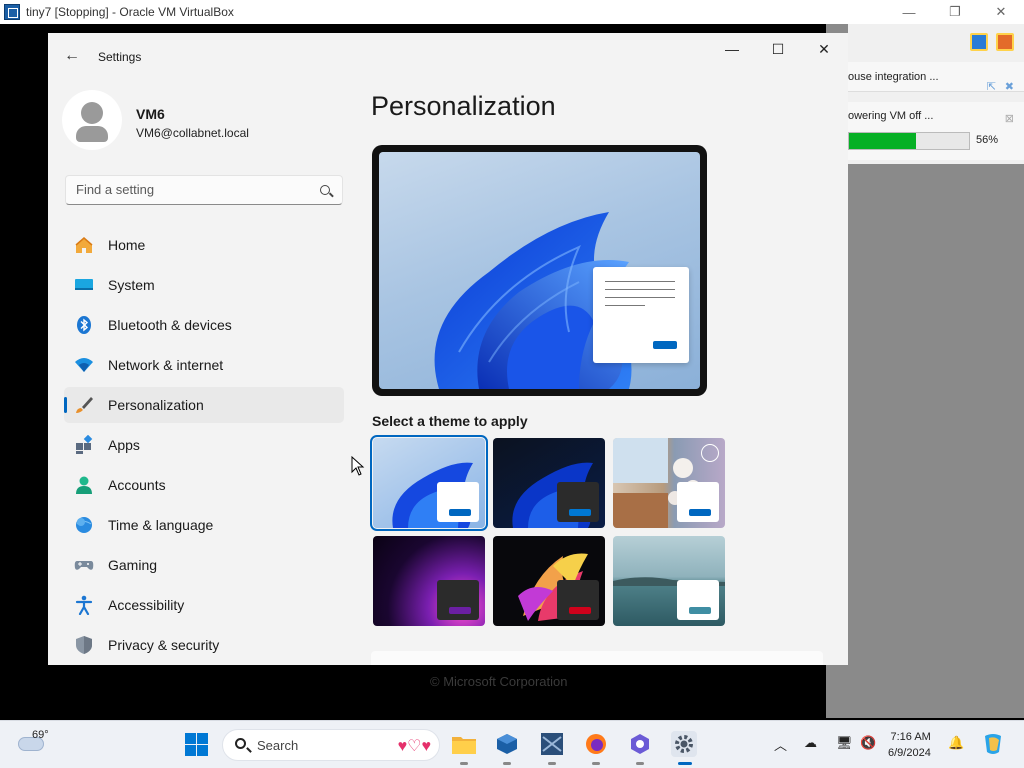 Image resolution: width=1024 pixels, height=768 pixels. I want to click on settings-card, so click(597, 658).